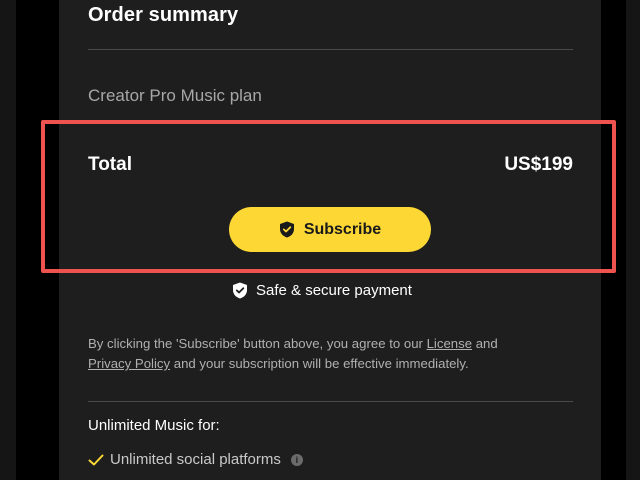 This screenshot has width=640, height=480. What do you see at coordinates (538, 164) in the screenshot?
I see `total-amount: US$199` at bounding box center [538, 164].